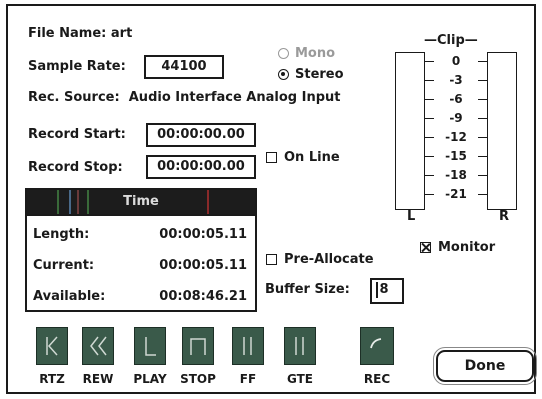  Describe the element at coordinates (150, 379) in the screenshot. I see `play-label: PLAY` at that location.